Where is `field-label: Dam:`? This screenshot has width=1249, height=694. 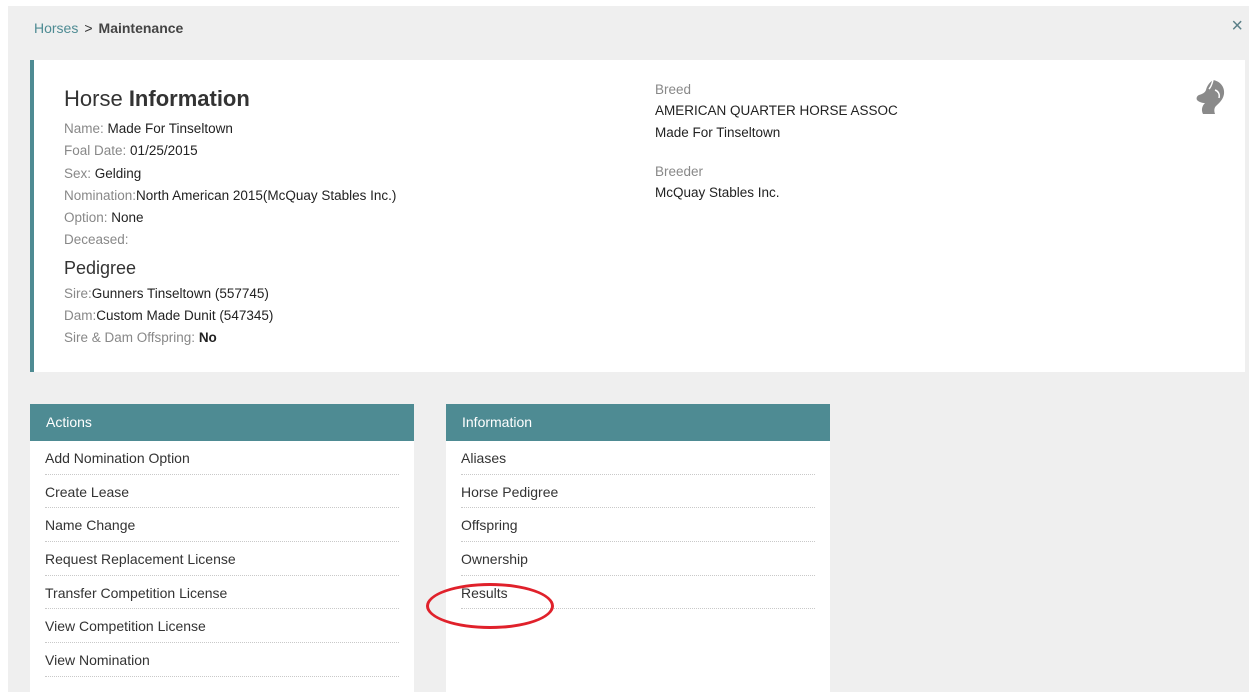
field-label: Dam: is located at coordinates (80, 316).